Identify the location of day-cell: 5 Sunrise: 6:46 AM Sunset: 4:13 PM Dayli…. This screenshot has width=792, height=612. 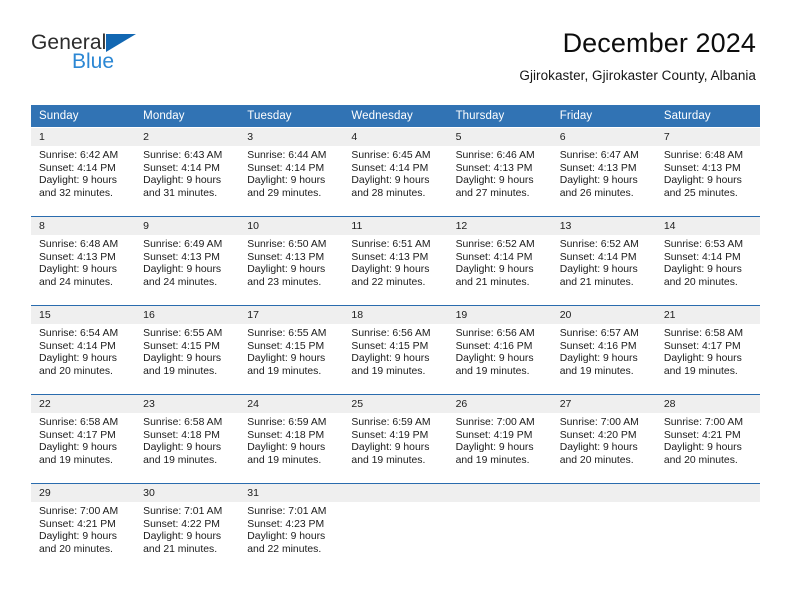
(499, 168).